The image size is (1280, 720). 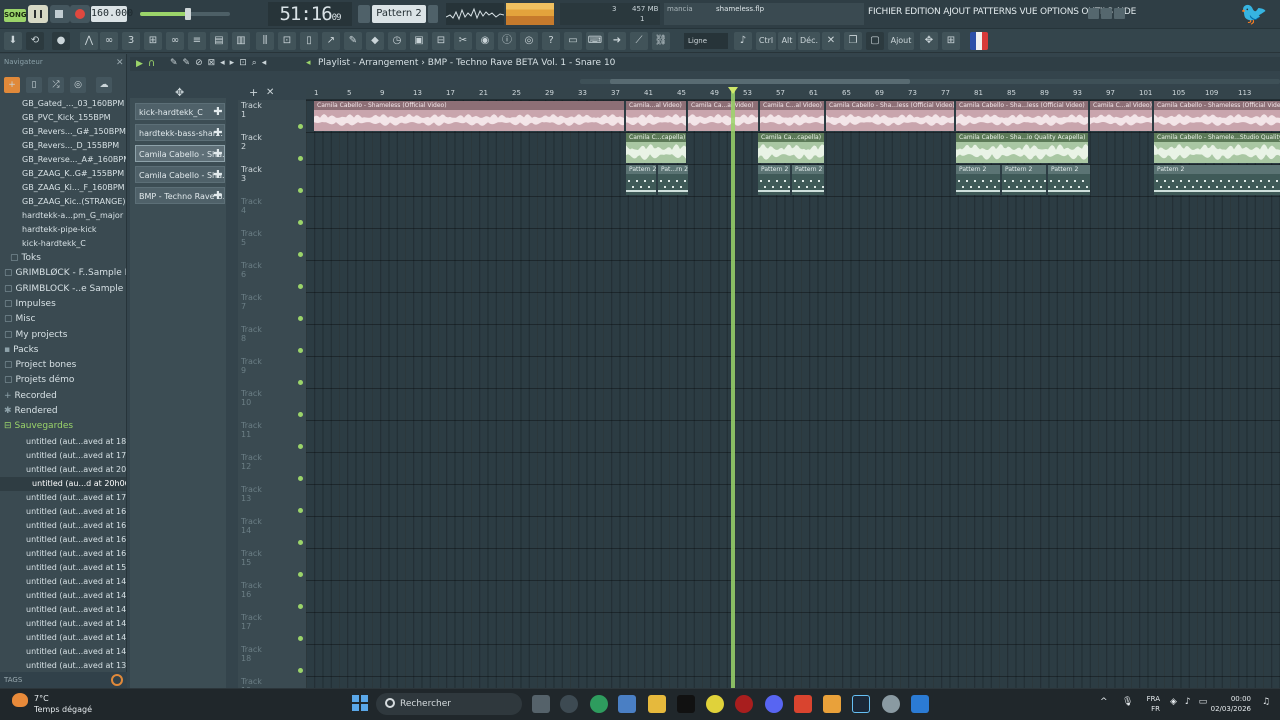 What do you see at coordinates (63, 470) in the screenshot?
I see `save-file-item: untitled (aut...aved at 20h27)` at bounding box center [63, 470].